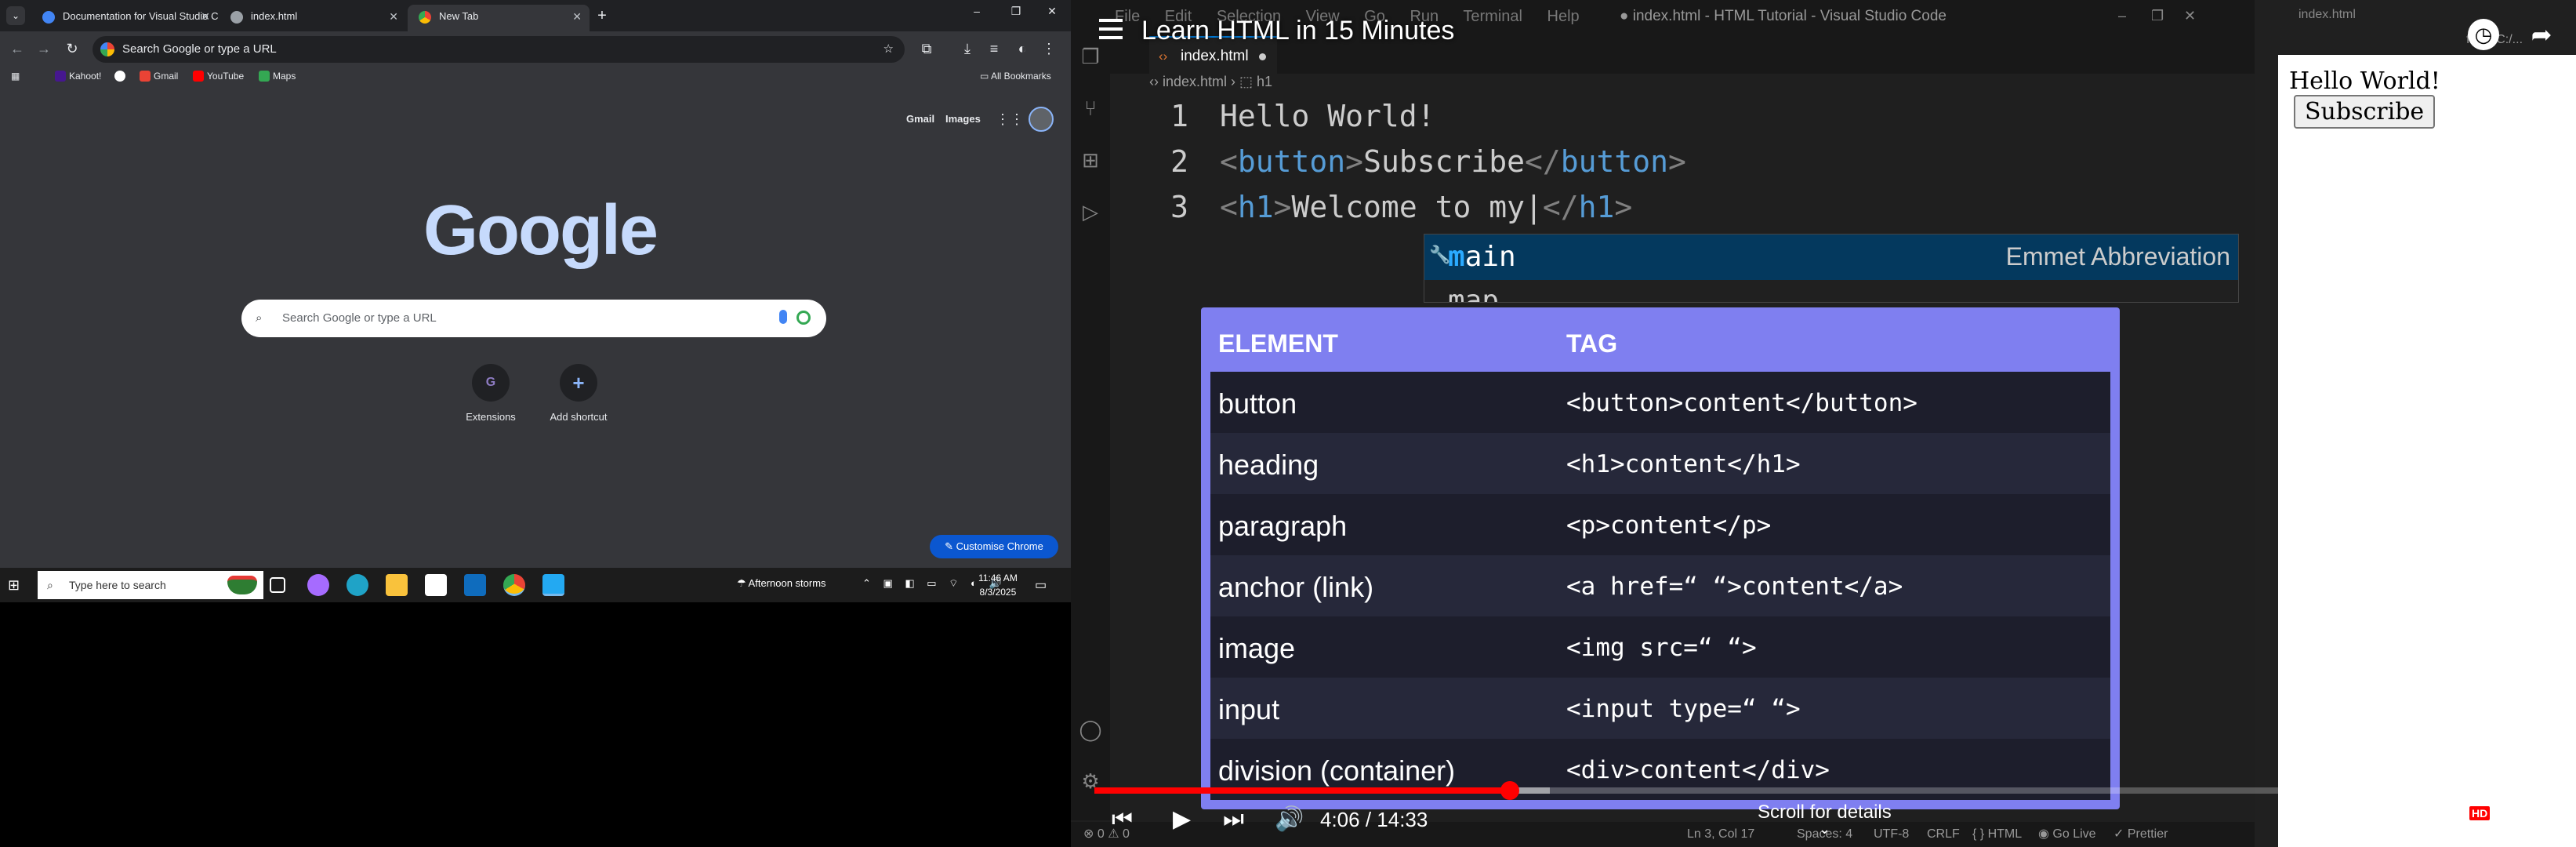 The width and height of the screenshot is (2576, 847). What do you see at coordinates (43, 48) in the screenshot?
I see `forward-button: →` at bounding box center [43, 48].